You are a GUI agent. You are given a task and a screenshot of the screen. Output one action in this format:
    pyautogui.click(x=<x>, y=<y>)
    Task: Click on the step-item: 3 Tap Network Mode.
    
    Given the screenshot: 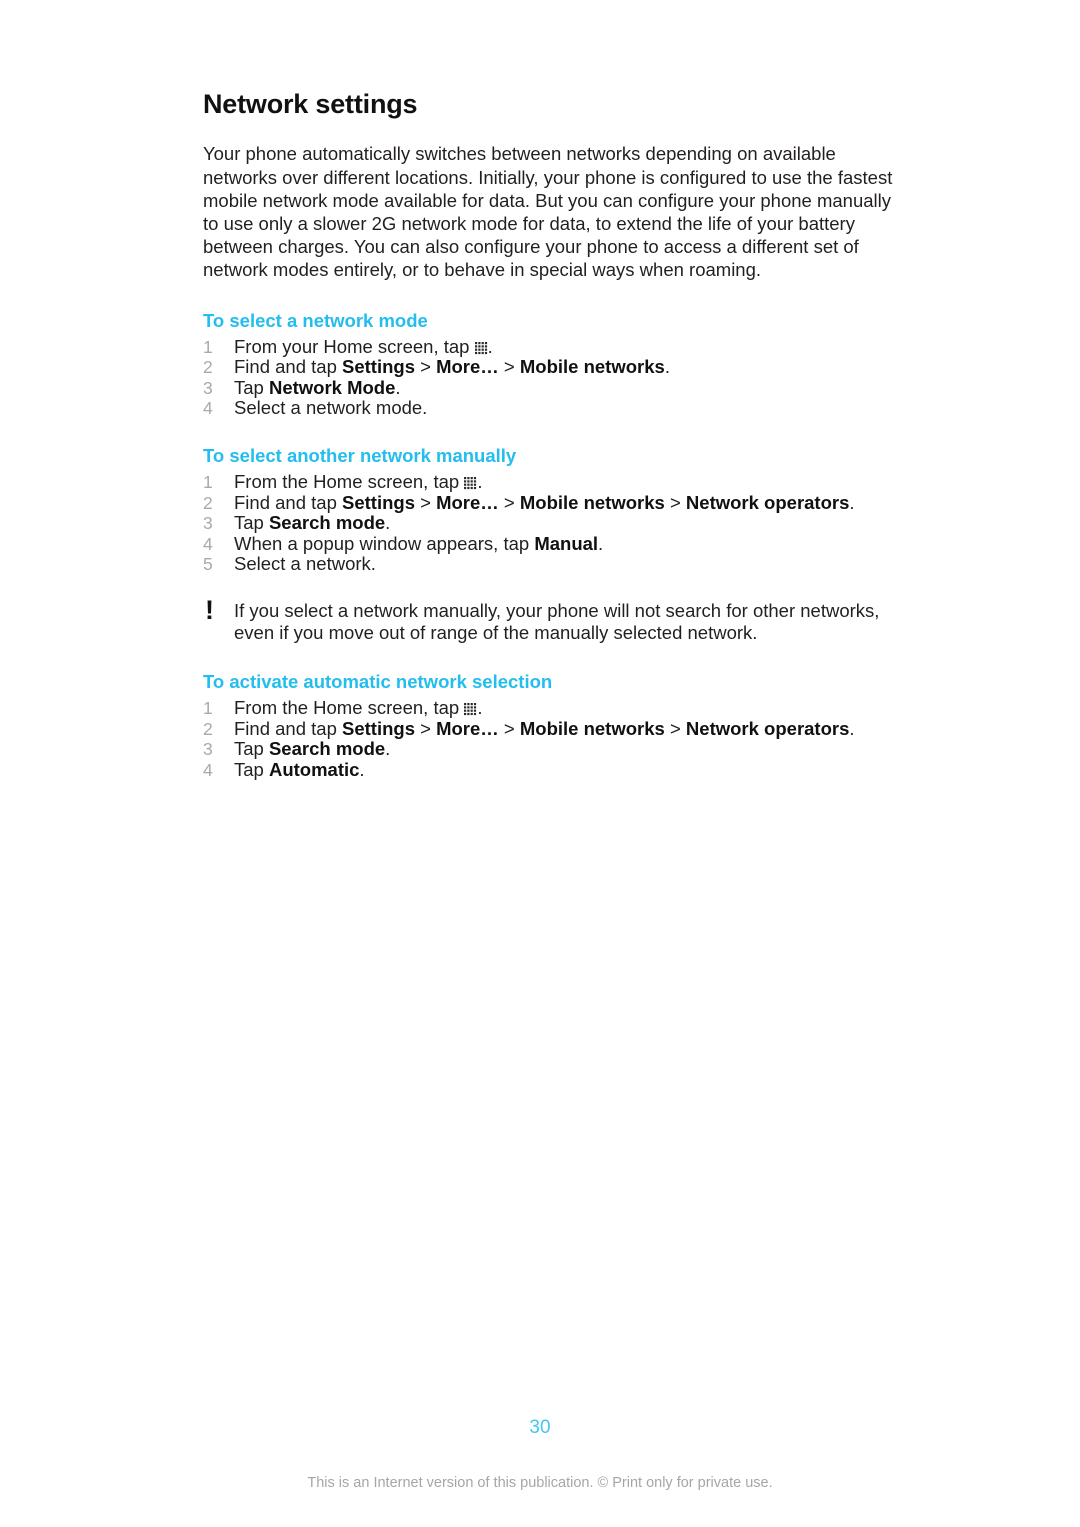 What is the action you would take?
    pyautogui.click(x=553, y=388)
    